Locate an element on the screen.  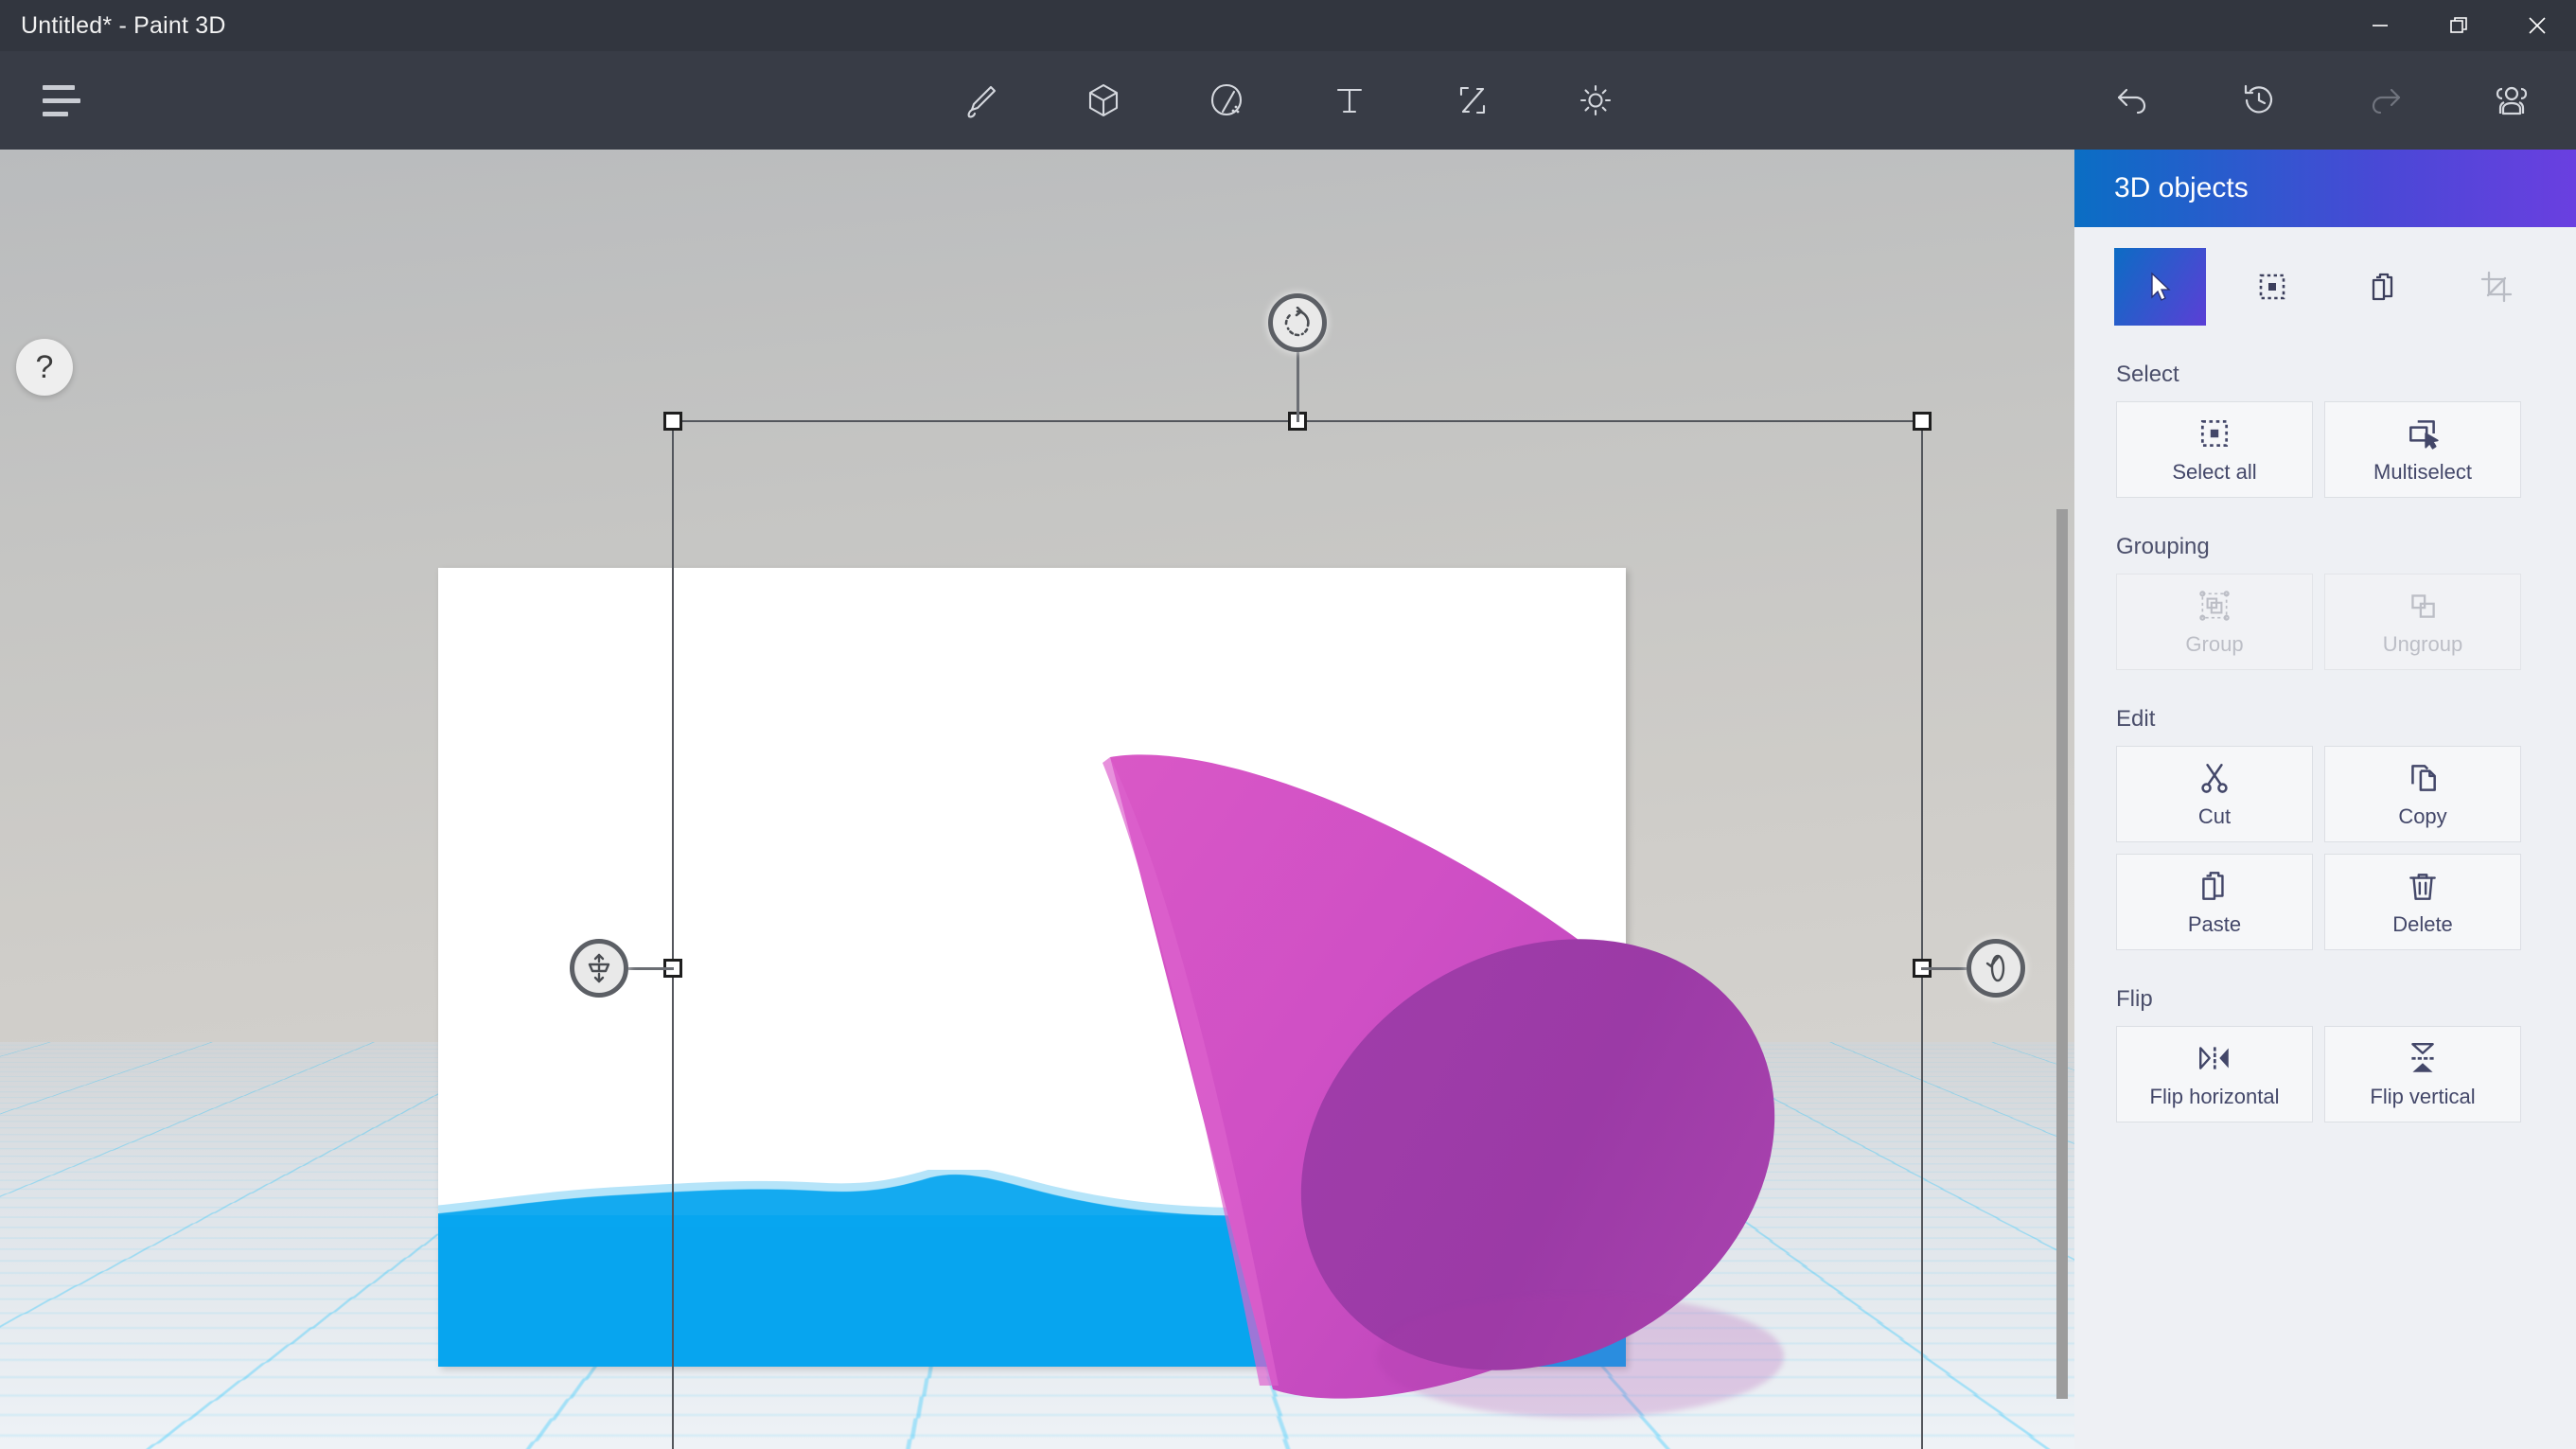
cube-icon is located at coordinates (1103, 100).